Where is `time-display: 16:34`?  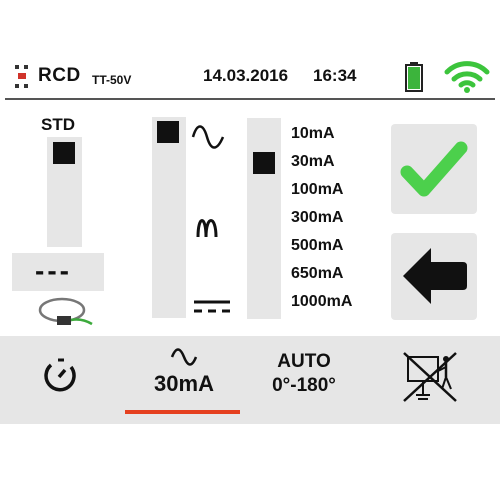 time-display: 16:34 is located at coordinates (335, 75).